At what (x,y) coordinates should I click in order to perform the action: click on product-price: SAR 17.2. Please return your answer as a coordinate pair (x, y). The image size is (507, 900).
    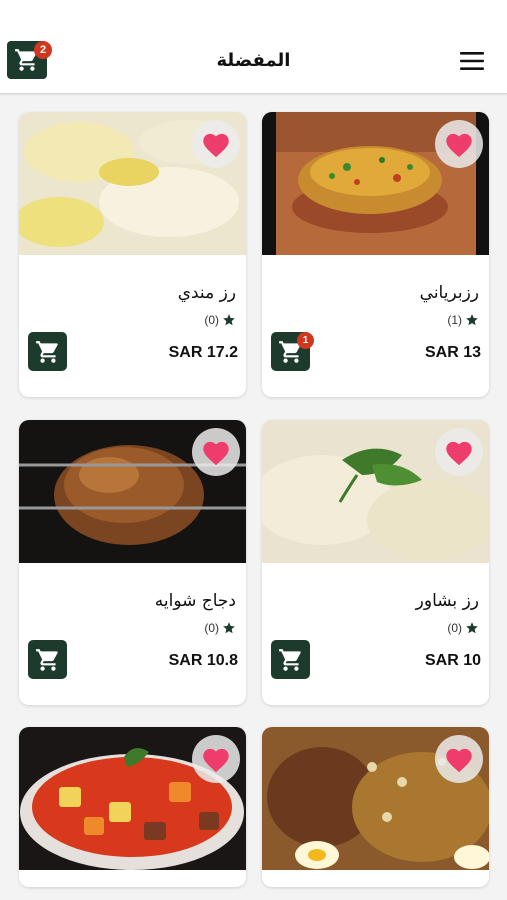
    Looking at the image, I should click on (203, 352).